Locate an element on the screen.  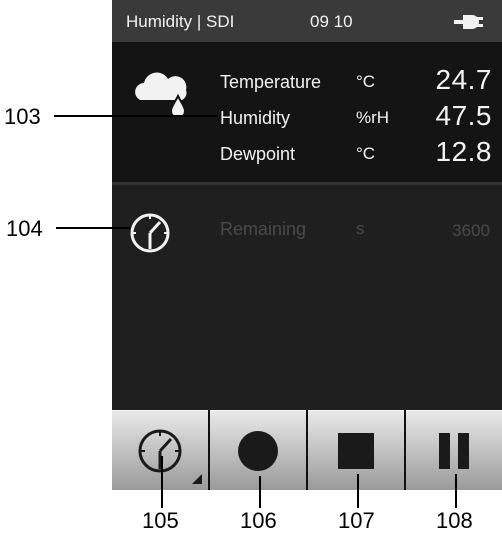
pause-button is located at coordinates (454, 450).